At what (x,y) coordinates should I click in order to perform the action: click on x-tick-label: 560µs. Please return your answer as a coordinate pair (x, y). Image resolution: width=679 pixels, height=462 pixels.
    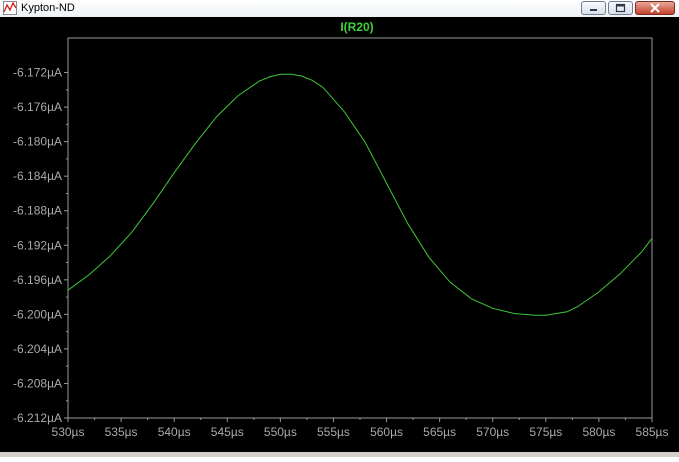
    Looking at the image, I should click on (386, 432).